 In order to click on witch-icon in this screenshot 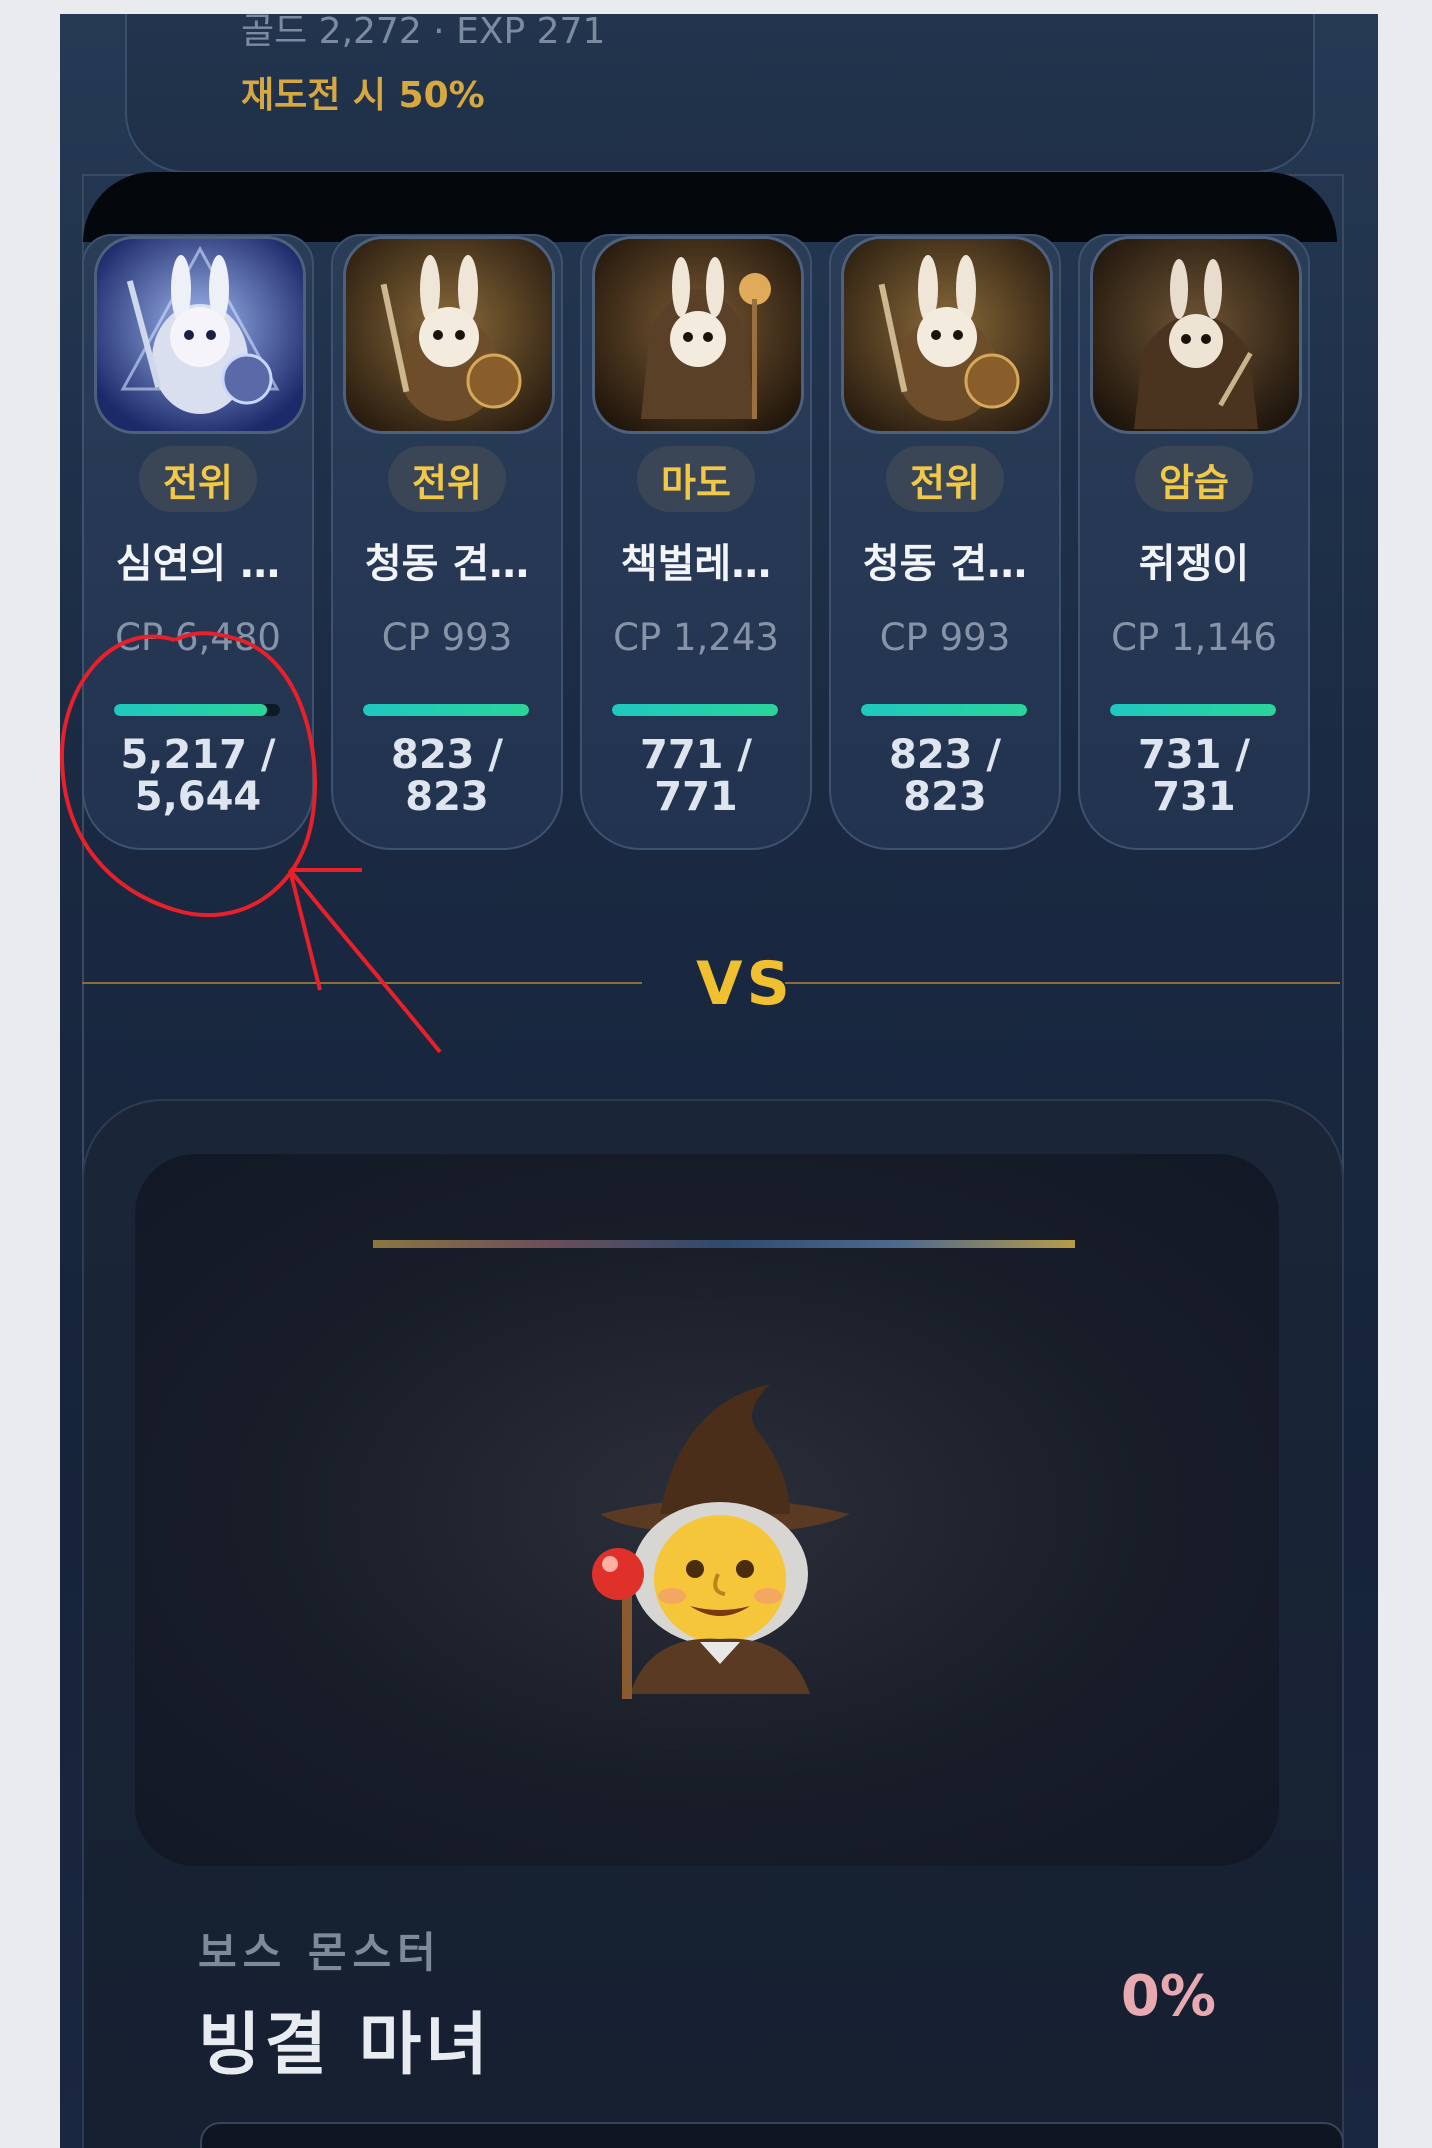, I will do `click(720, 1534)`.